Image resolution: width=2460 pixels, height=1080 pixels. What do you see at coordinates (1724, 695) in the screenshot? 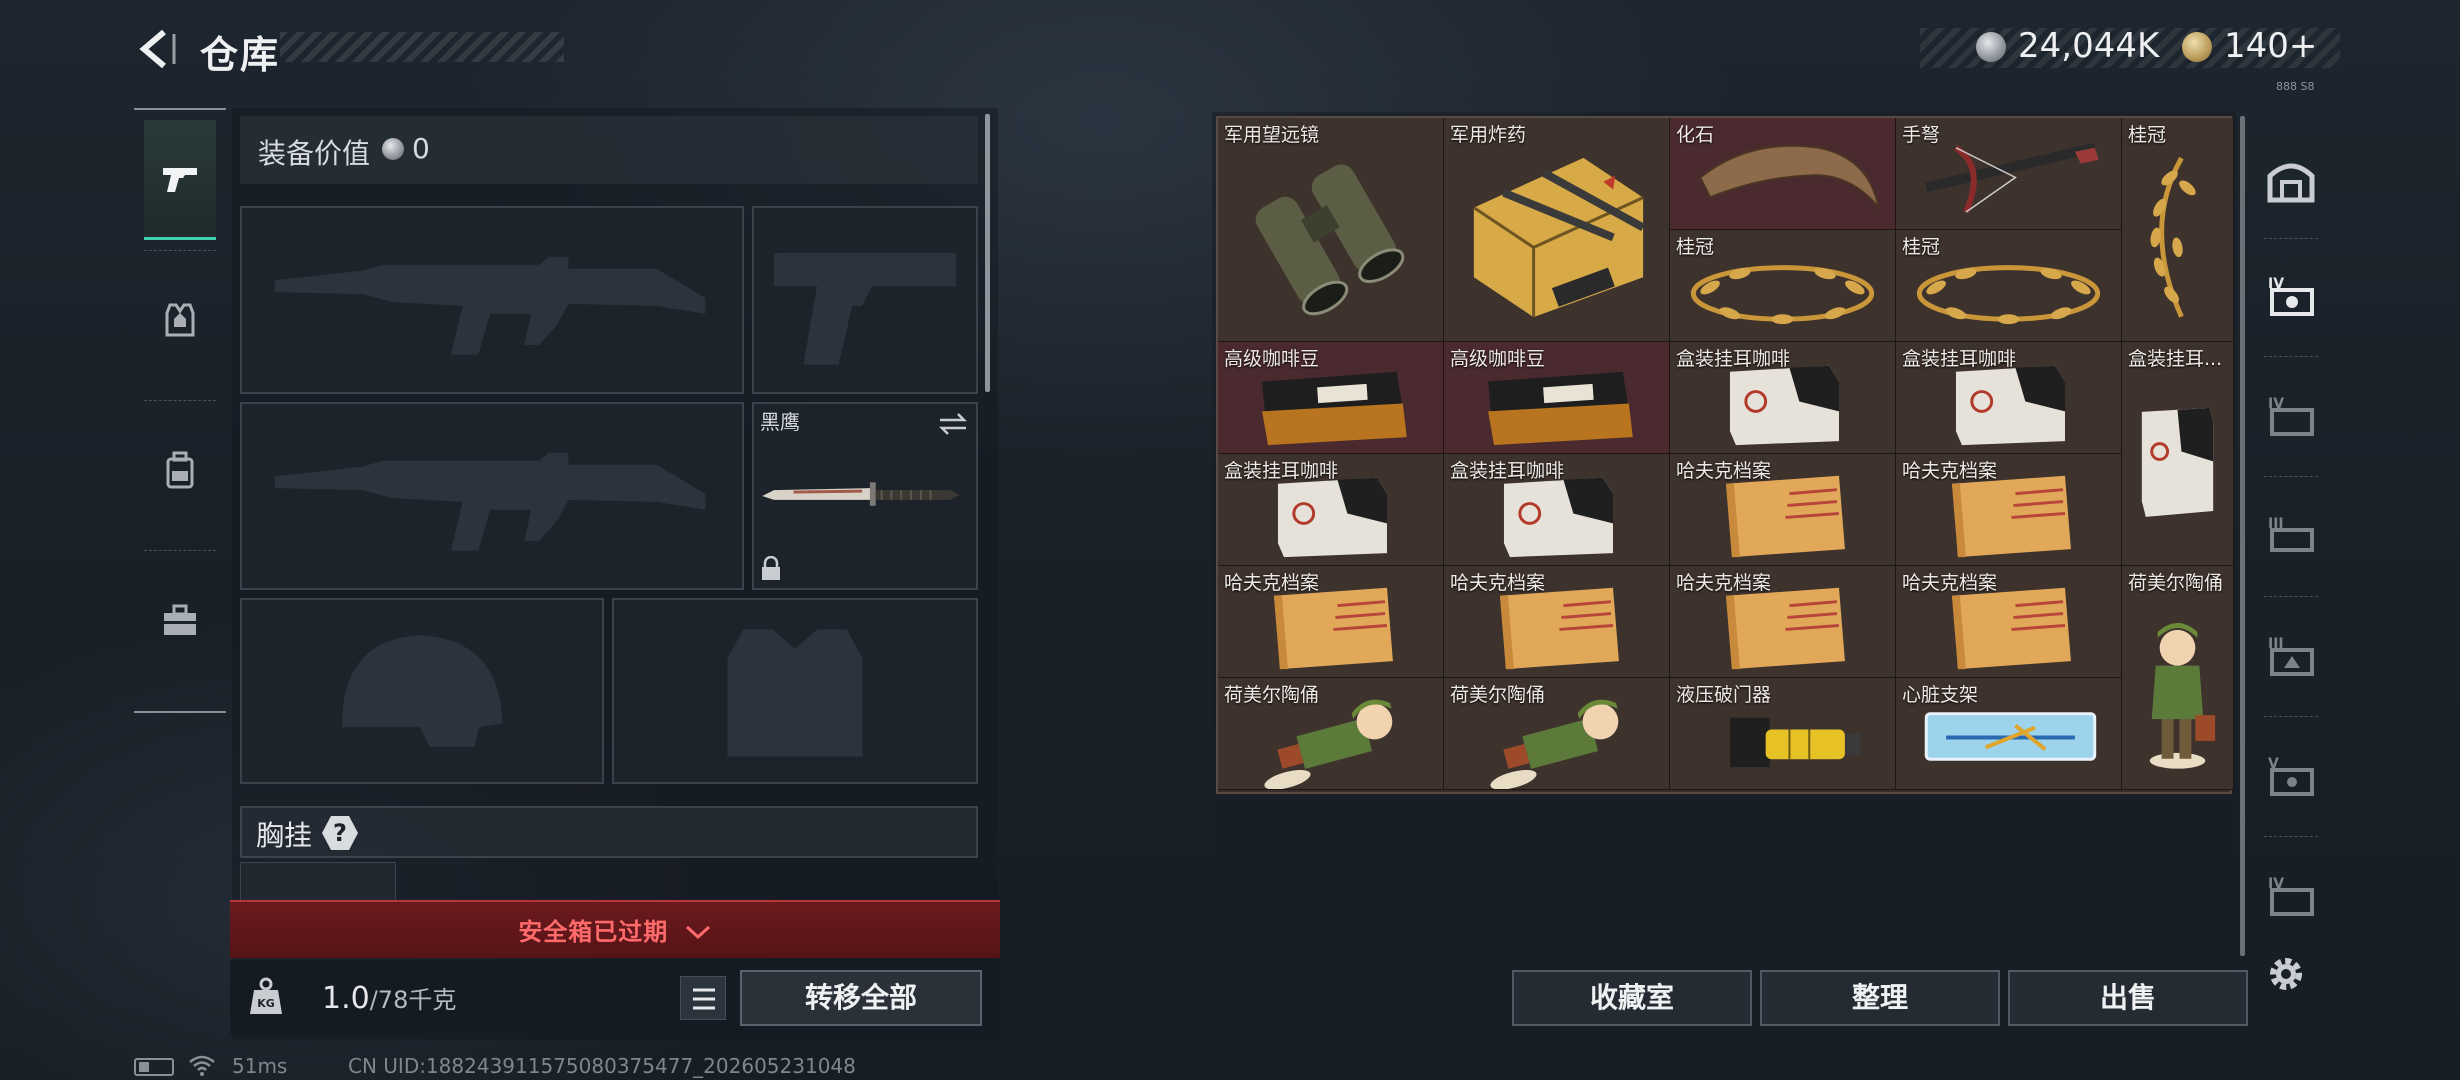
I see `item-name: 液压破门器` at bounding box center [1724, 695].